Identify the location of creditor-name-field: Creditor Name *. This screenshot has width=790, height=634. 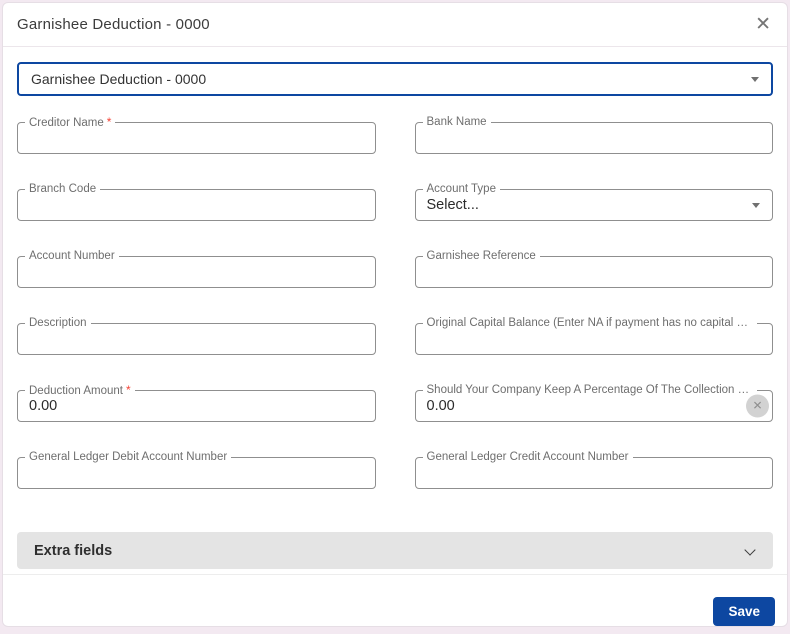
(196, 134).